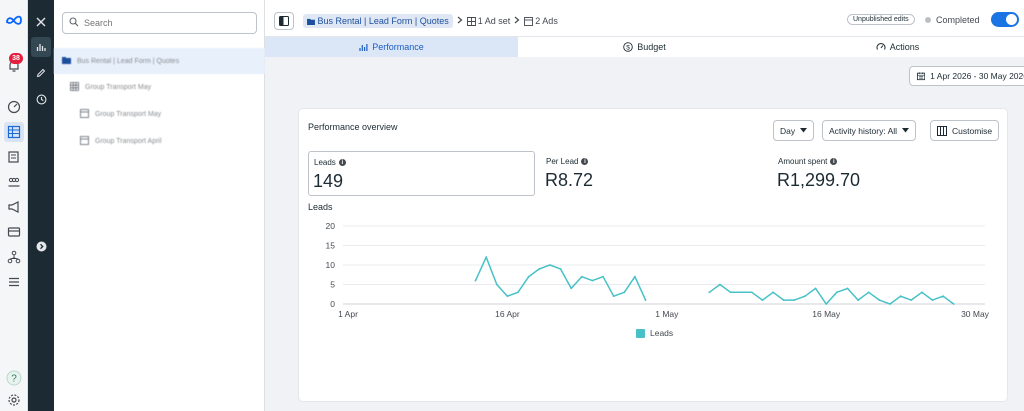 This screenshot has height=411, width=1024. Describe the element at coordinates (507, 314) in the screenshot. I see `x-tick-label: 16 Apr` at that location.